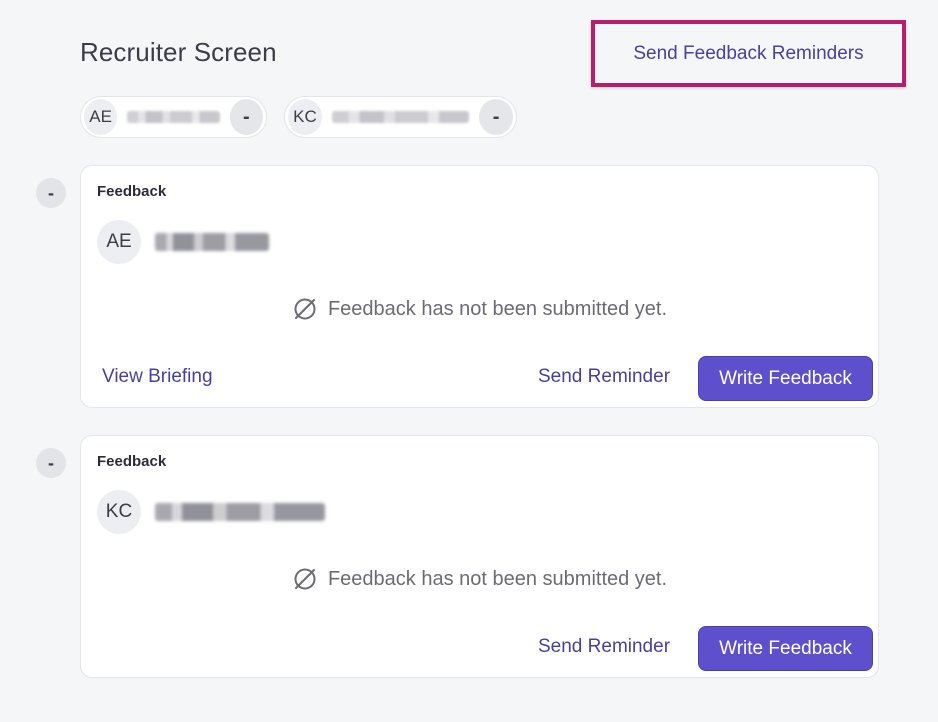  I want to click on send-feedback-reminders-link: Send Feedback Reminders, so click(748, 54).